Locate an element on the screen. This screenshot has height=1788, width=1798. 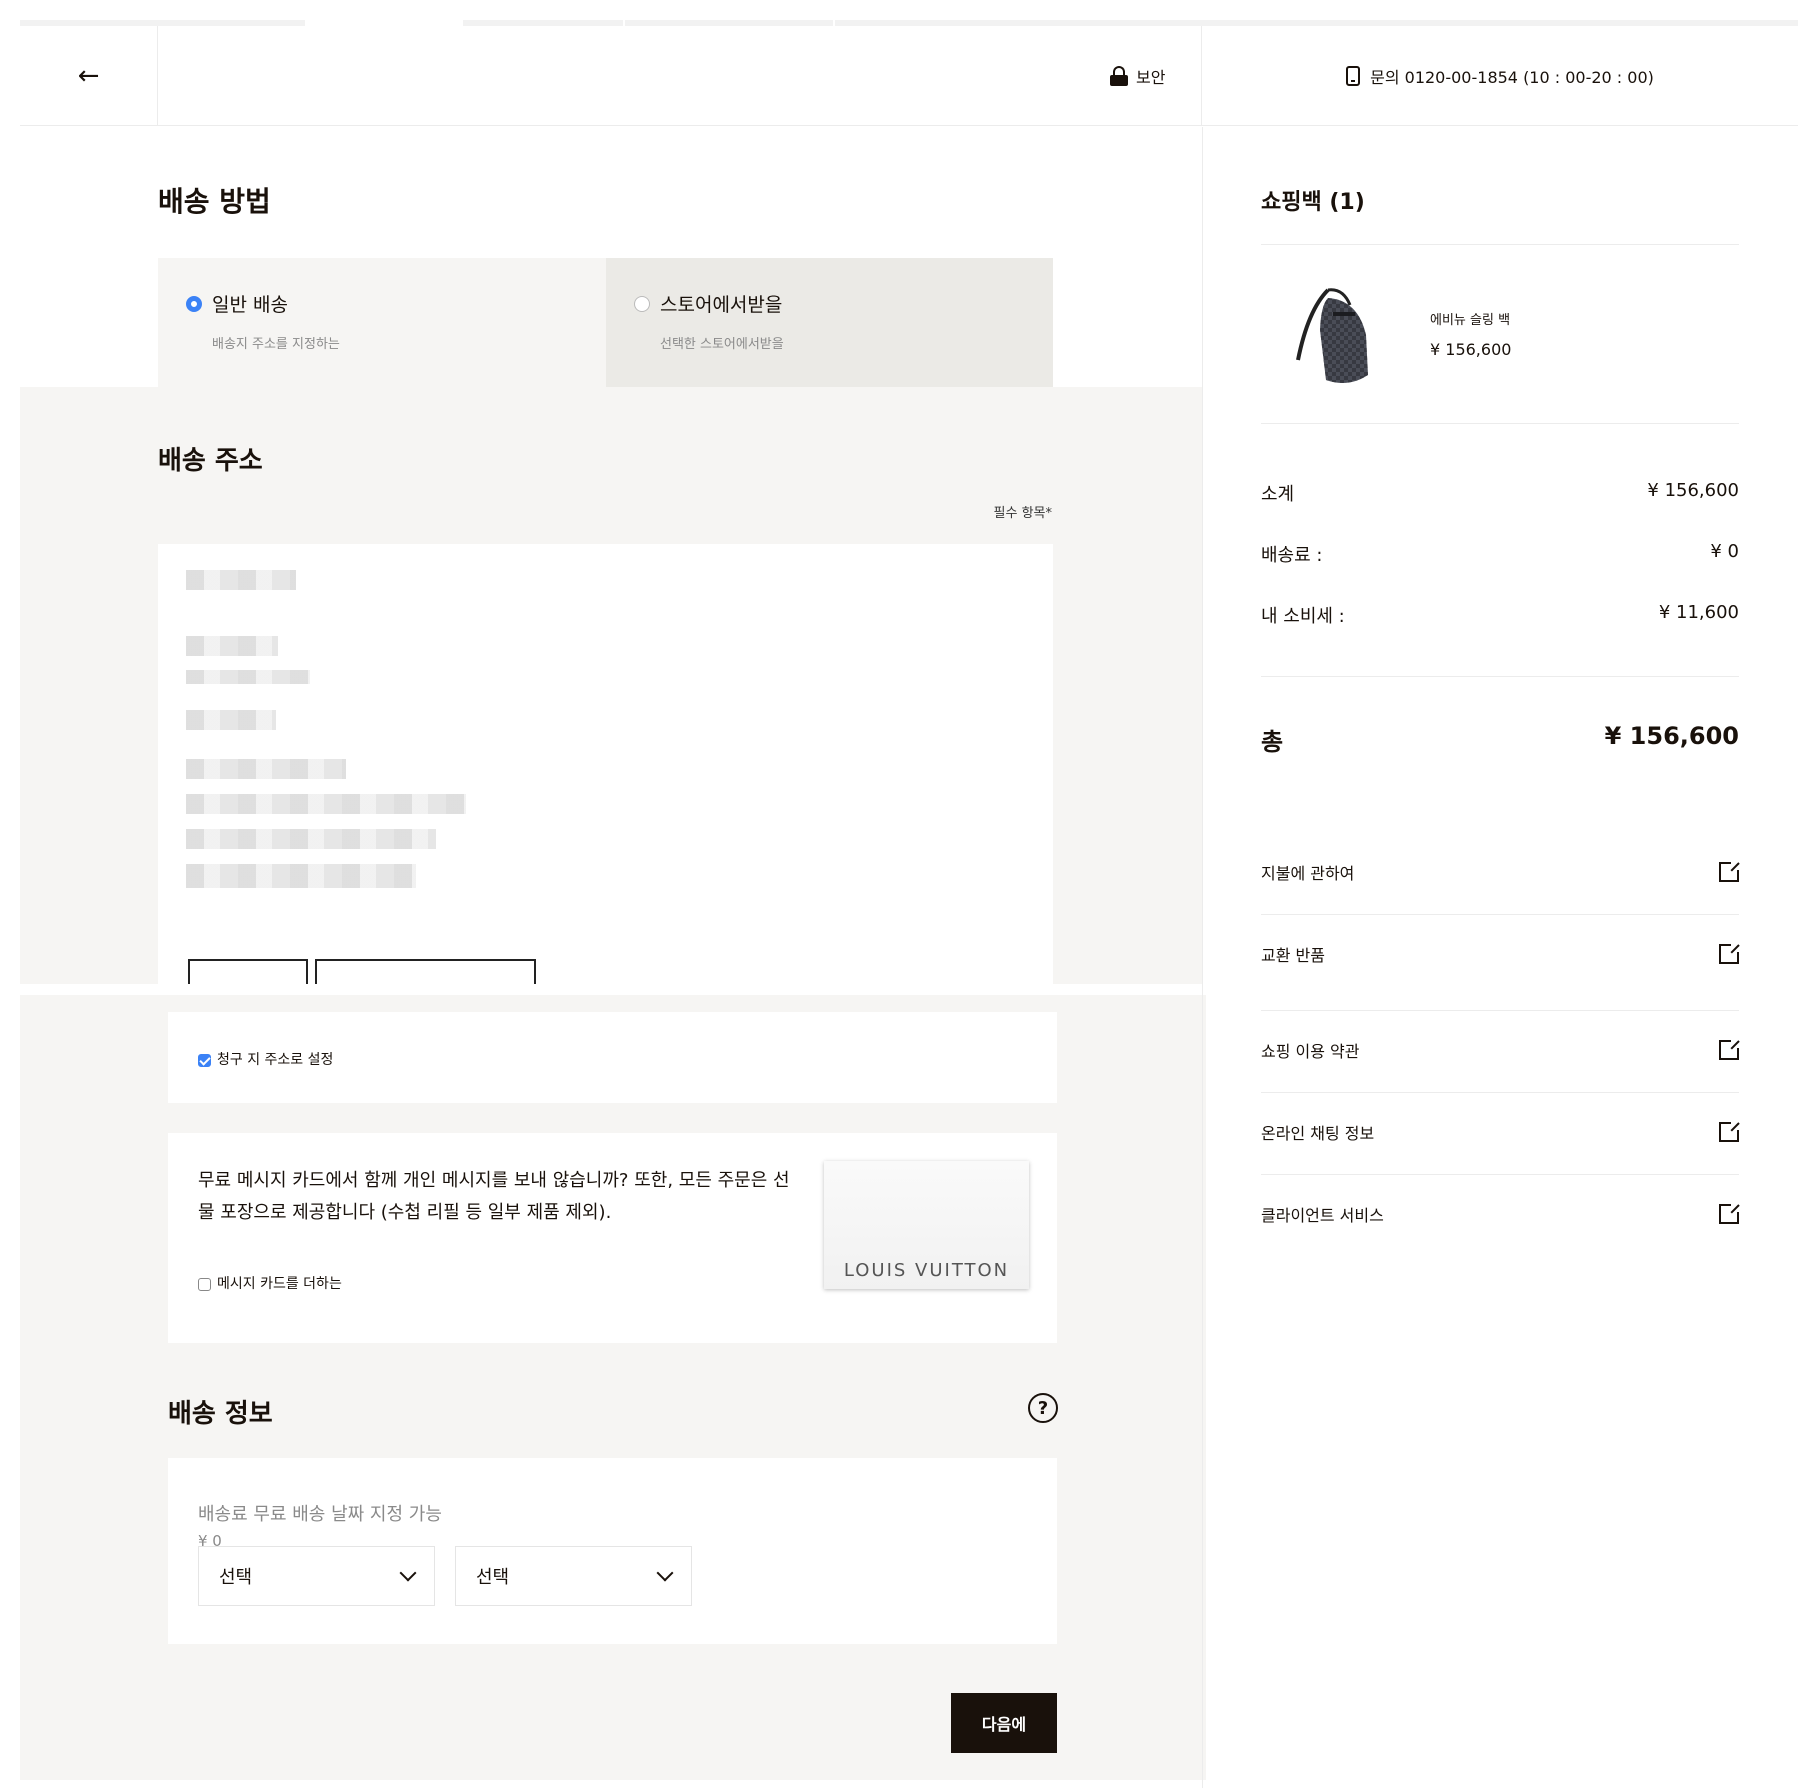
contact-info: 문의 0120-00-1854 (10 : 00-20 : 00) is located at coordinates (1500, 76).